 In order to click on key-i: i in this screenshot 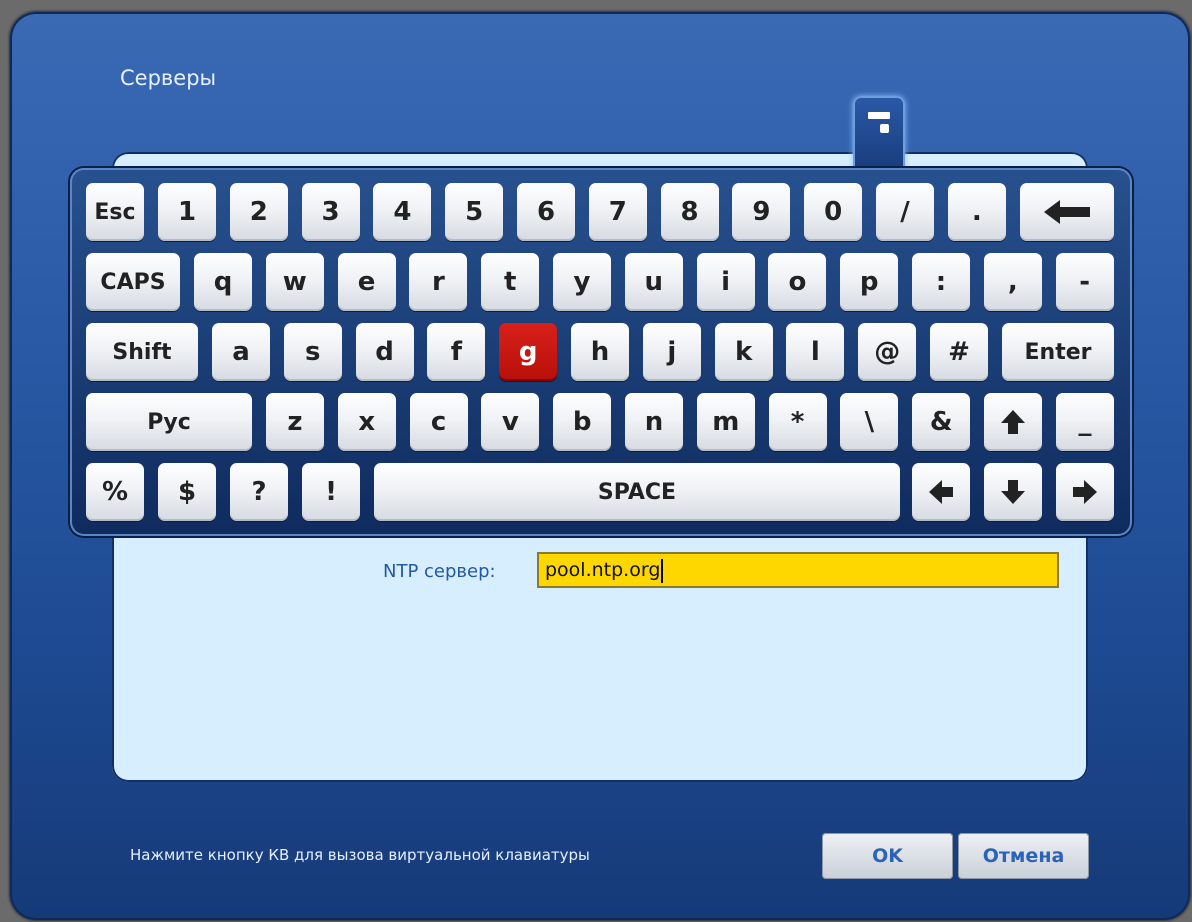, I will do `click(725, 282)`.